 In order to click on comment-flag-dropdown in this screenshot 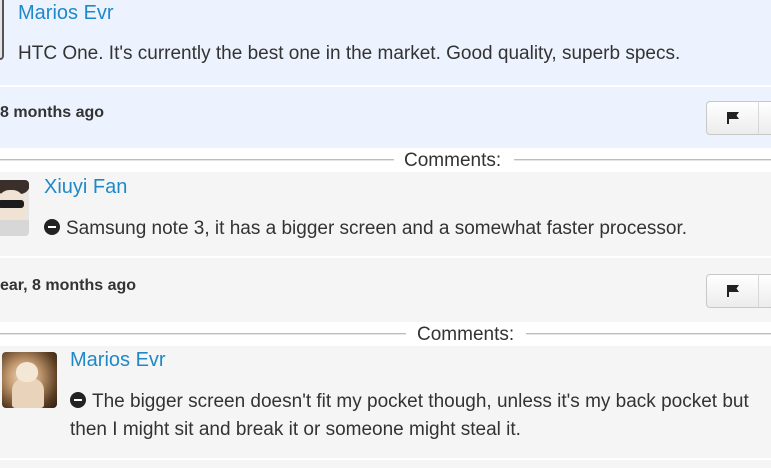, I will do `click(764, 291)`.